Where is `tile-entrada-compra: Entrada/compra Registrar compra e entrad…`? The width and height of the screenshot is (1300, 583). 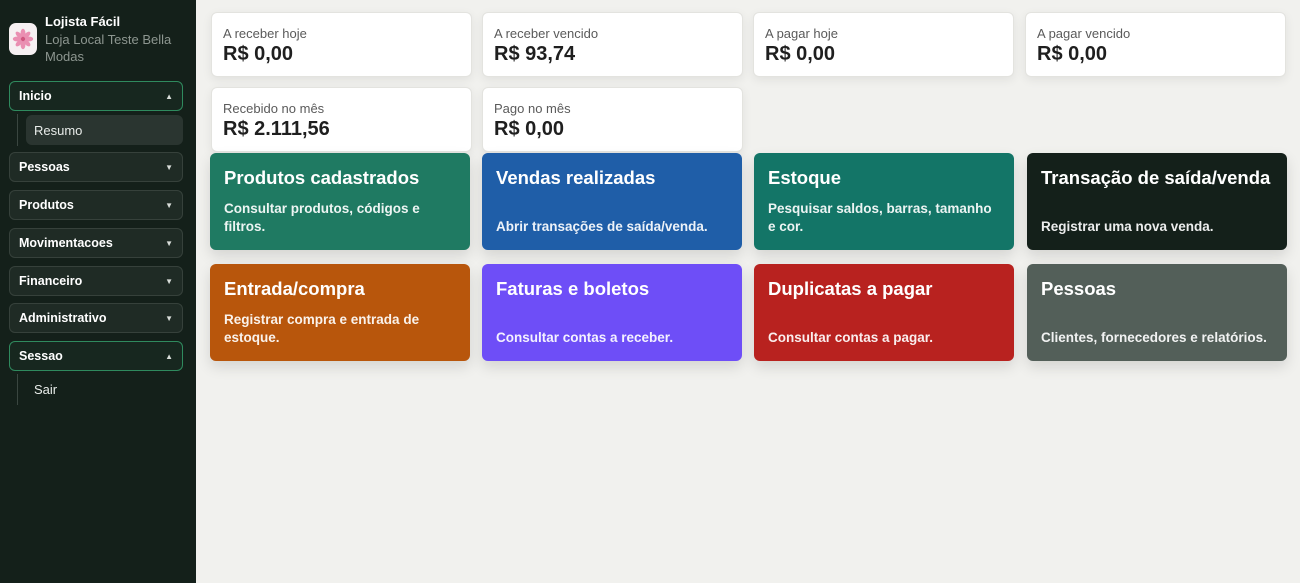 tile-entrada-compra: Entrada/compra Registrar compra e entrad… is located at coordinates (340, 312).